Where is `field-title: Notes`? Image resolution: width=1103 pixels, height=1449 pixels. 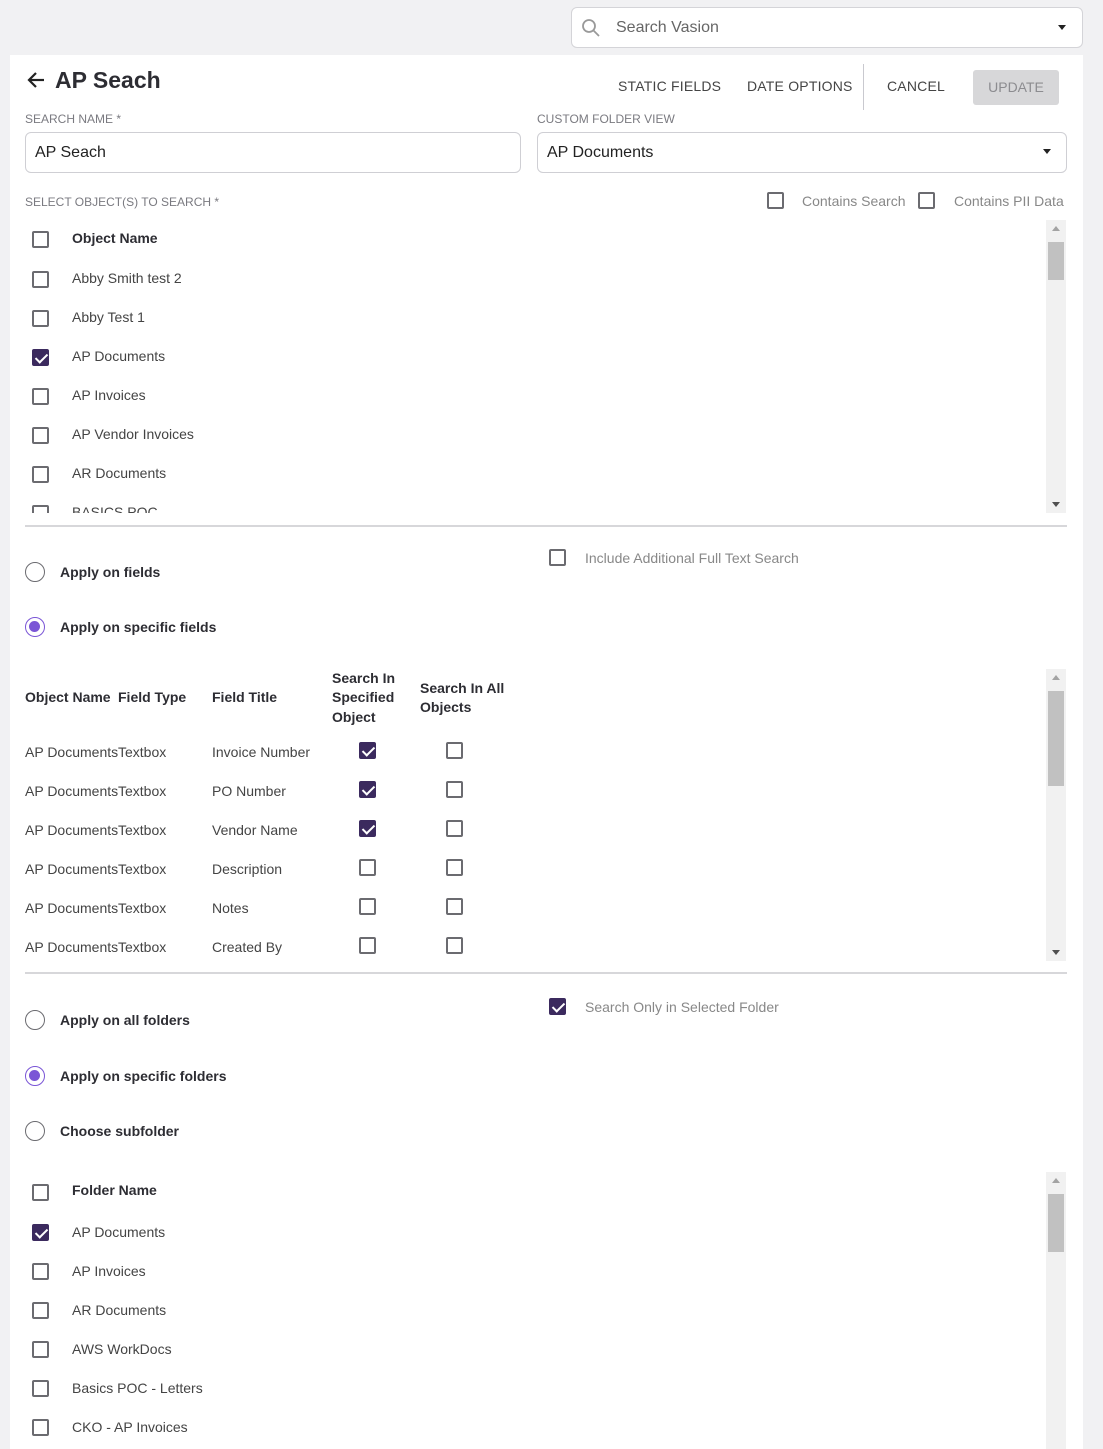 field-title: Notes is located at coordinates (230, 908).